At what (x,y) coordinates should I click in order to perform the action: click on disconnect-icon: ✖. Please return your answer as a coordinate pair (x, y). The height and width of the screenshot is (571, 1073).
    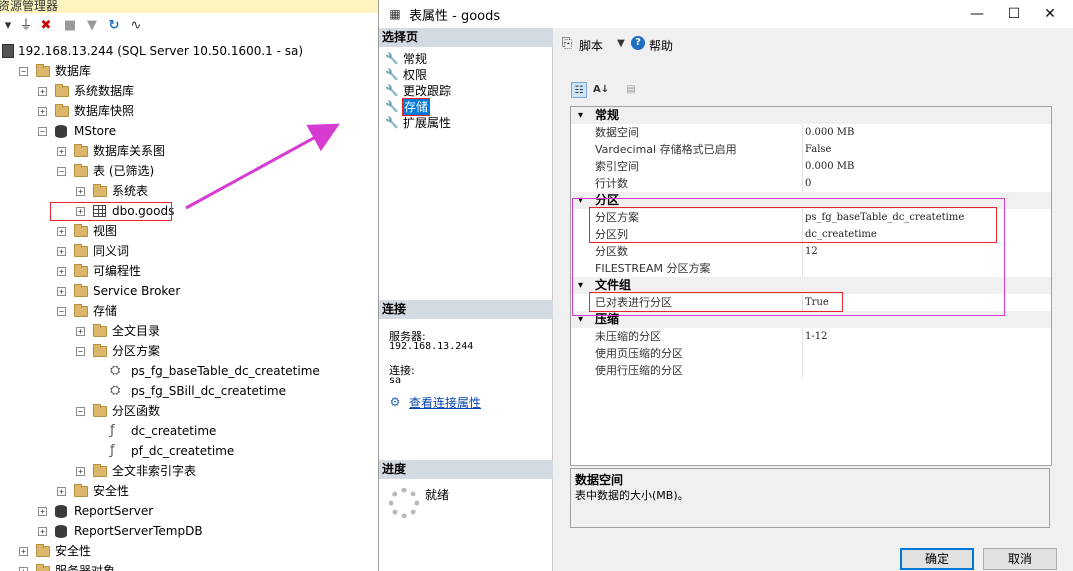
    Looking at the image, I should click on (46, 26).